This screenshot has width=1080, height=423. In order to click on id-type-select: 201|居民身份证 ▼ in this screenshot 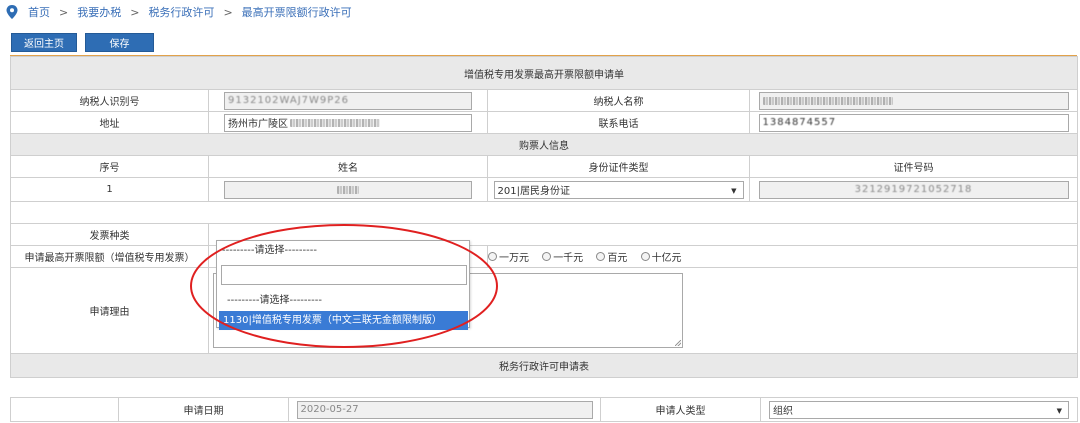, I will do `click(618, 189)`.